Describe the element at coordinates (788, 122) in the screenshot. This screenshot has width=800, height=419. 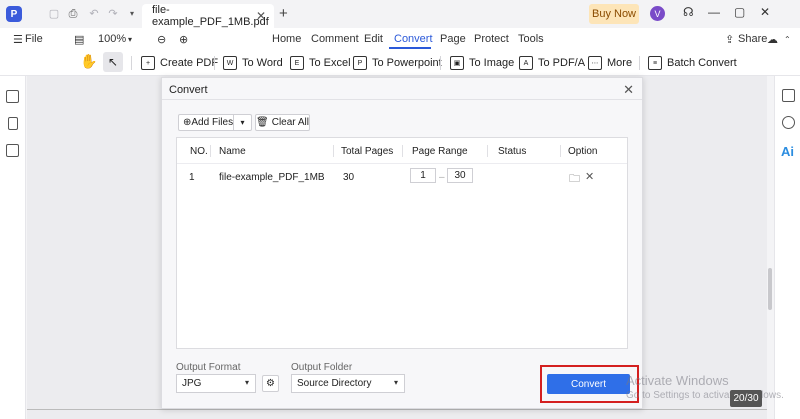
I see `search-icon` at that location.